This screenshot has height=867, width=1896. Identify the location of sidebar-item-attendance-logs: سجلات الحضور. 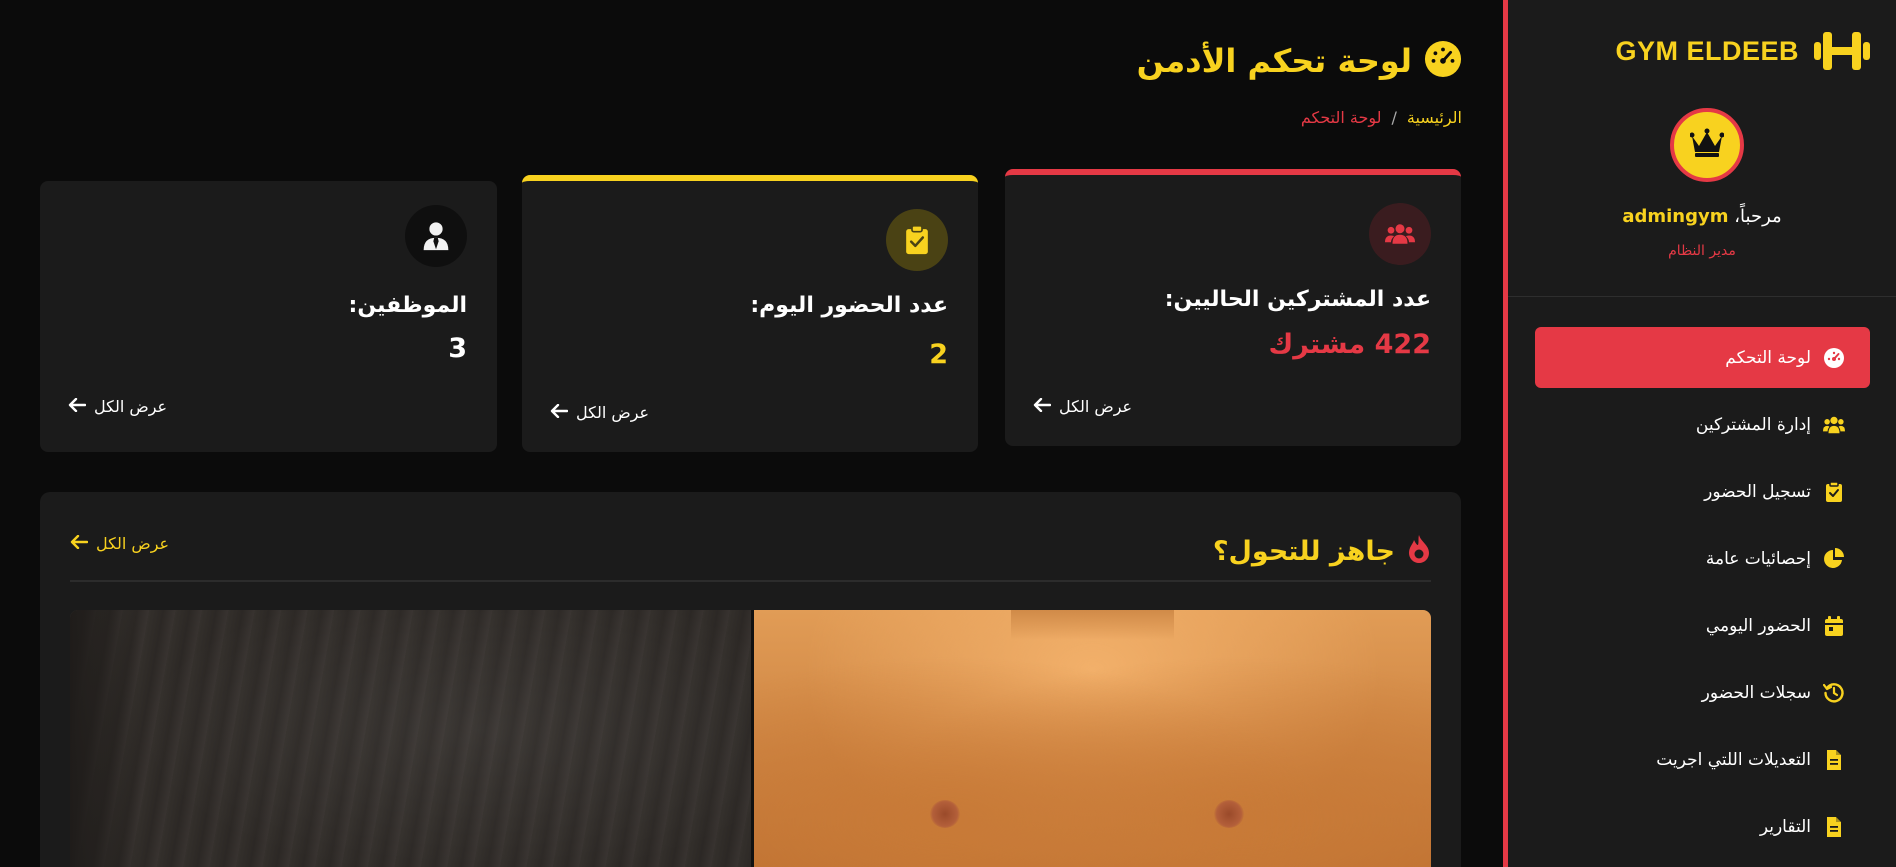
(1702, 692).